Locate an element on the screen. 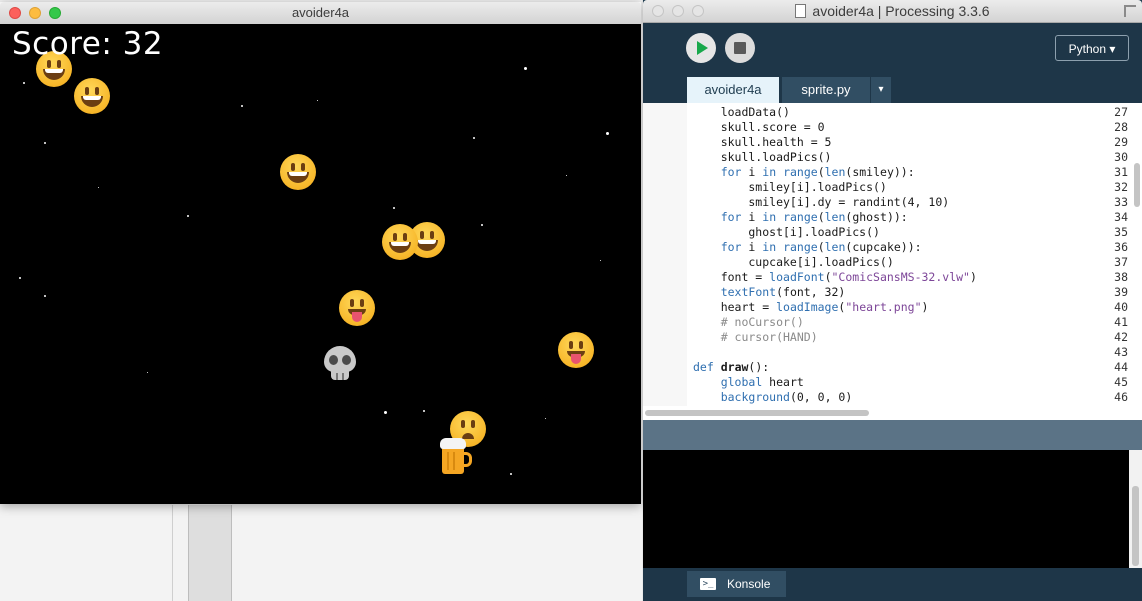 This screenshot has height=601, width=1142. code-line: background(0, 0, 0) is located at coordinates (773, 397).